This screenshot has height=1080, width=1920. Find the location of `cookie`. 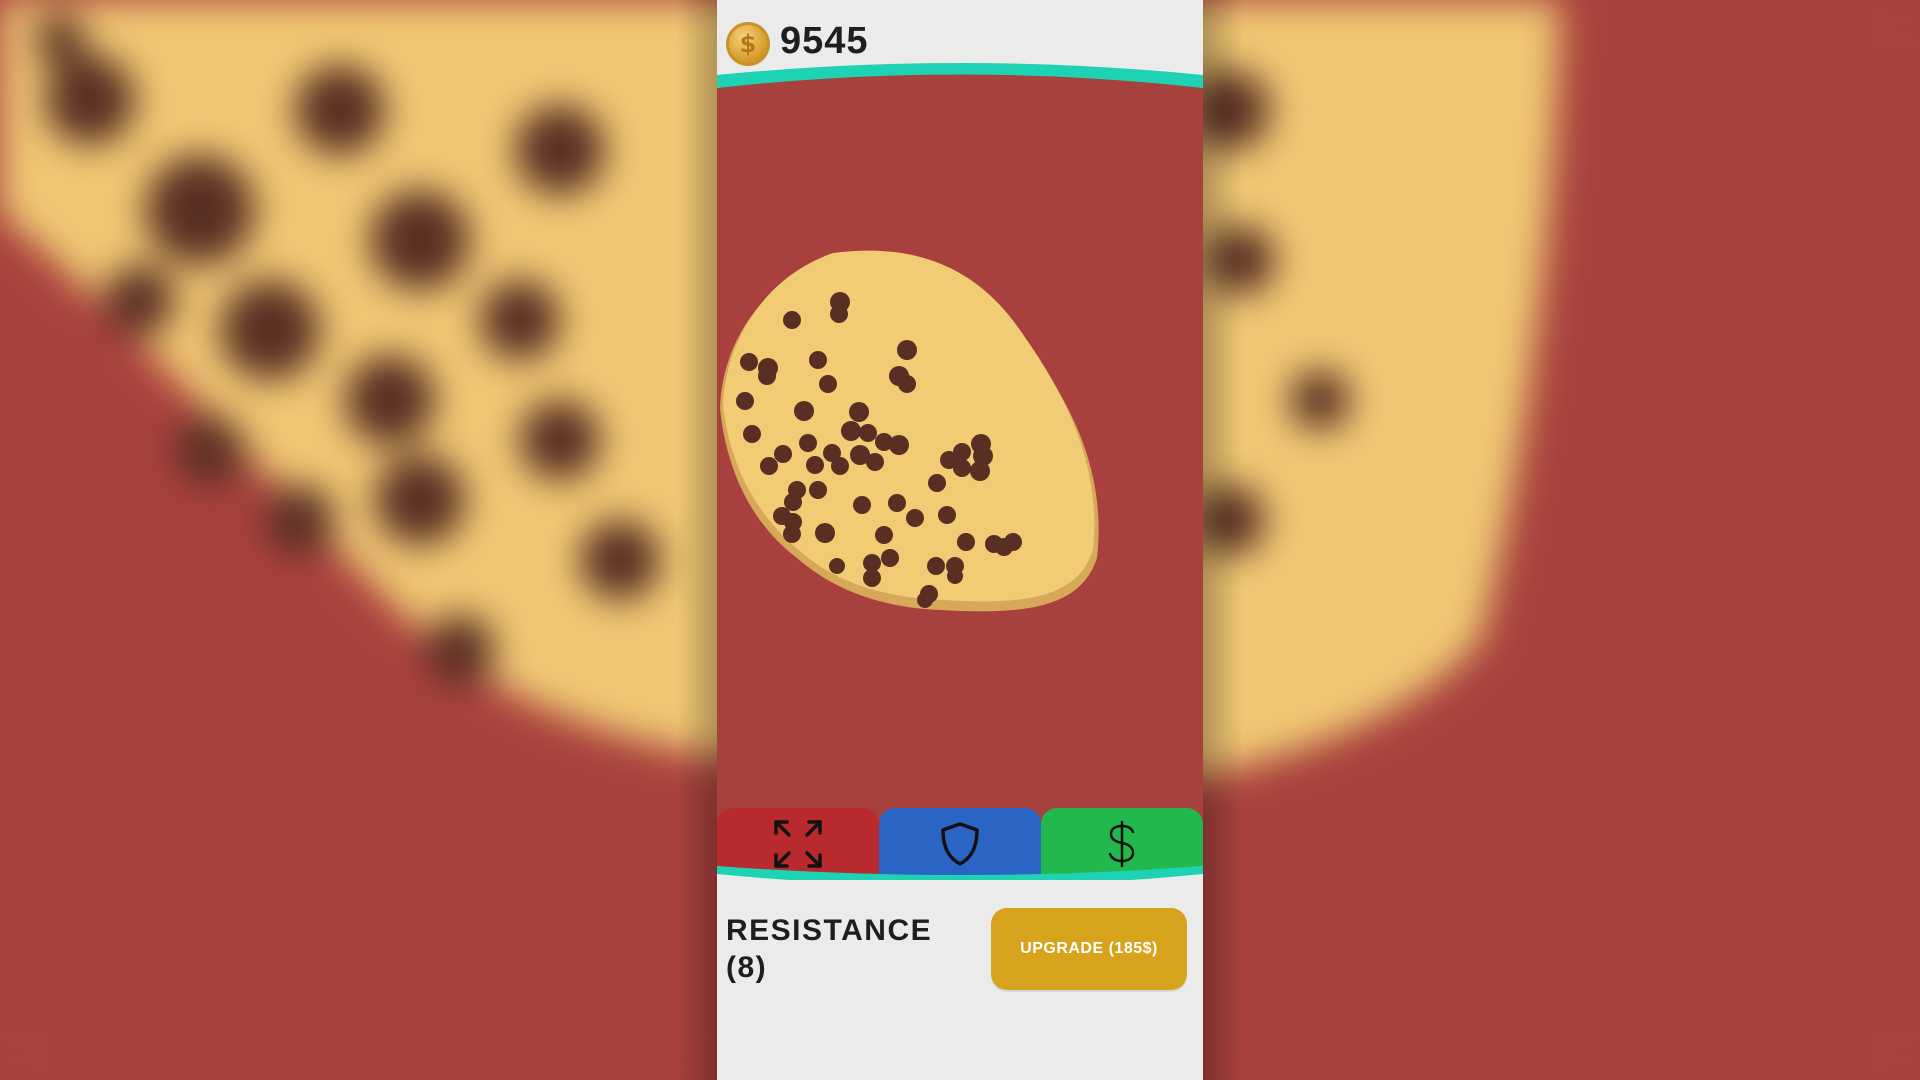

cookie is located at coordinates (909, 426).